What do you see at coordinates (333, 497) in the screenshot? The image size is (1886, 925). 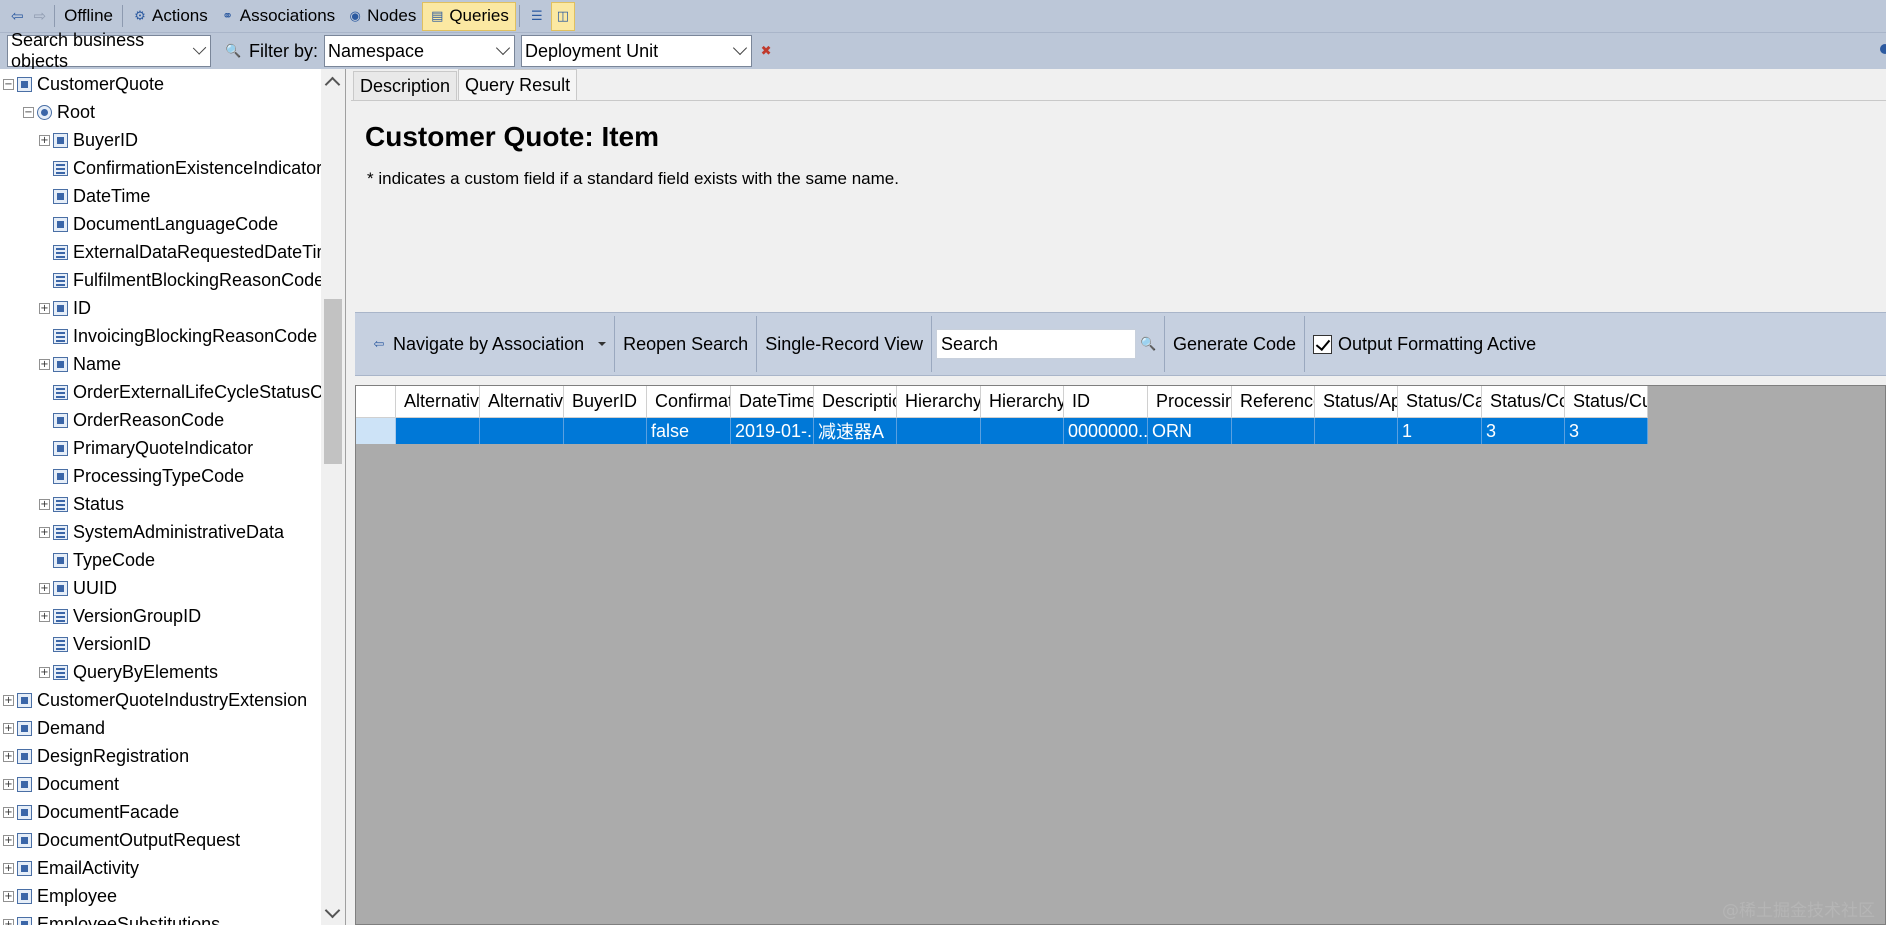 I see `tree-scrollbar` at bounding box center [333, 497].